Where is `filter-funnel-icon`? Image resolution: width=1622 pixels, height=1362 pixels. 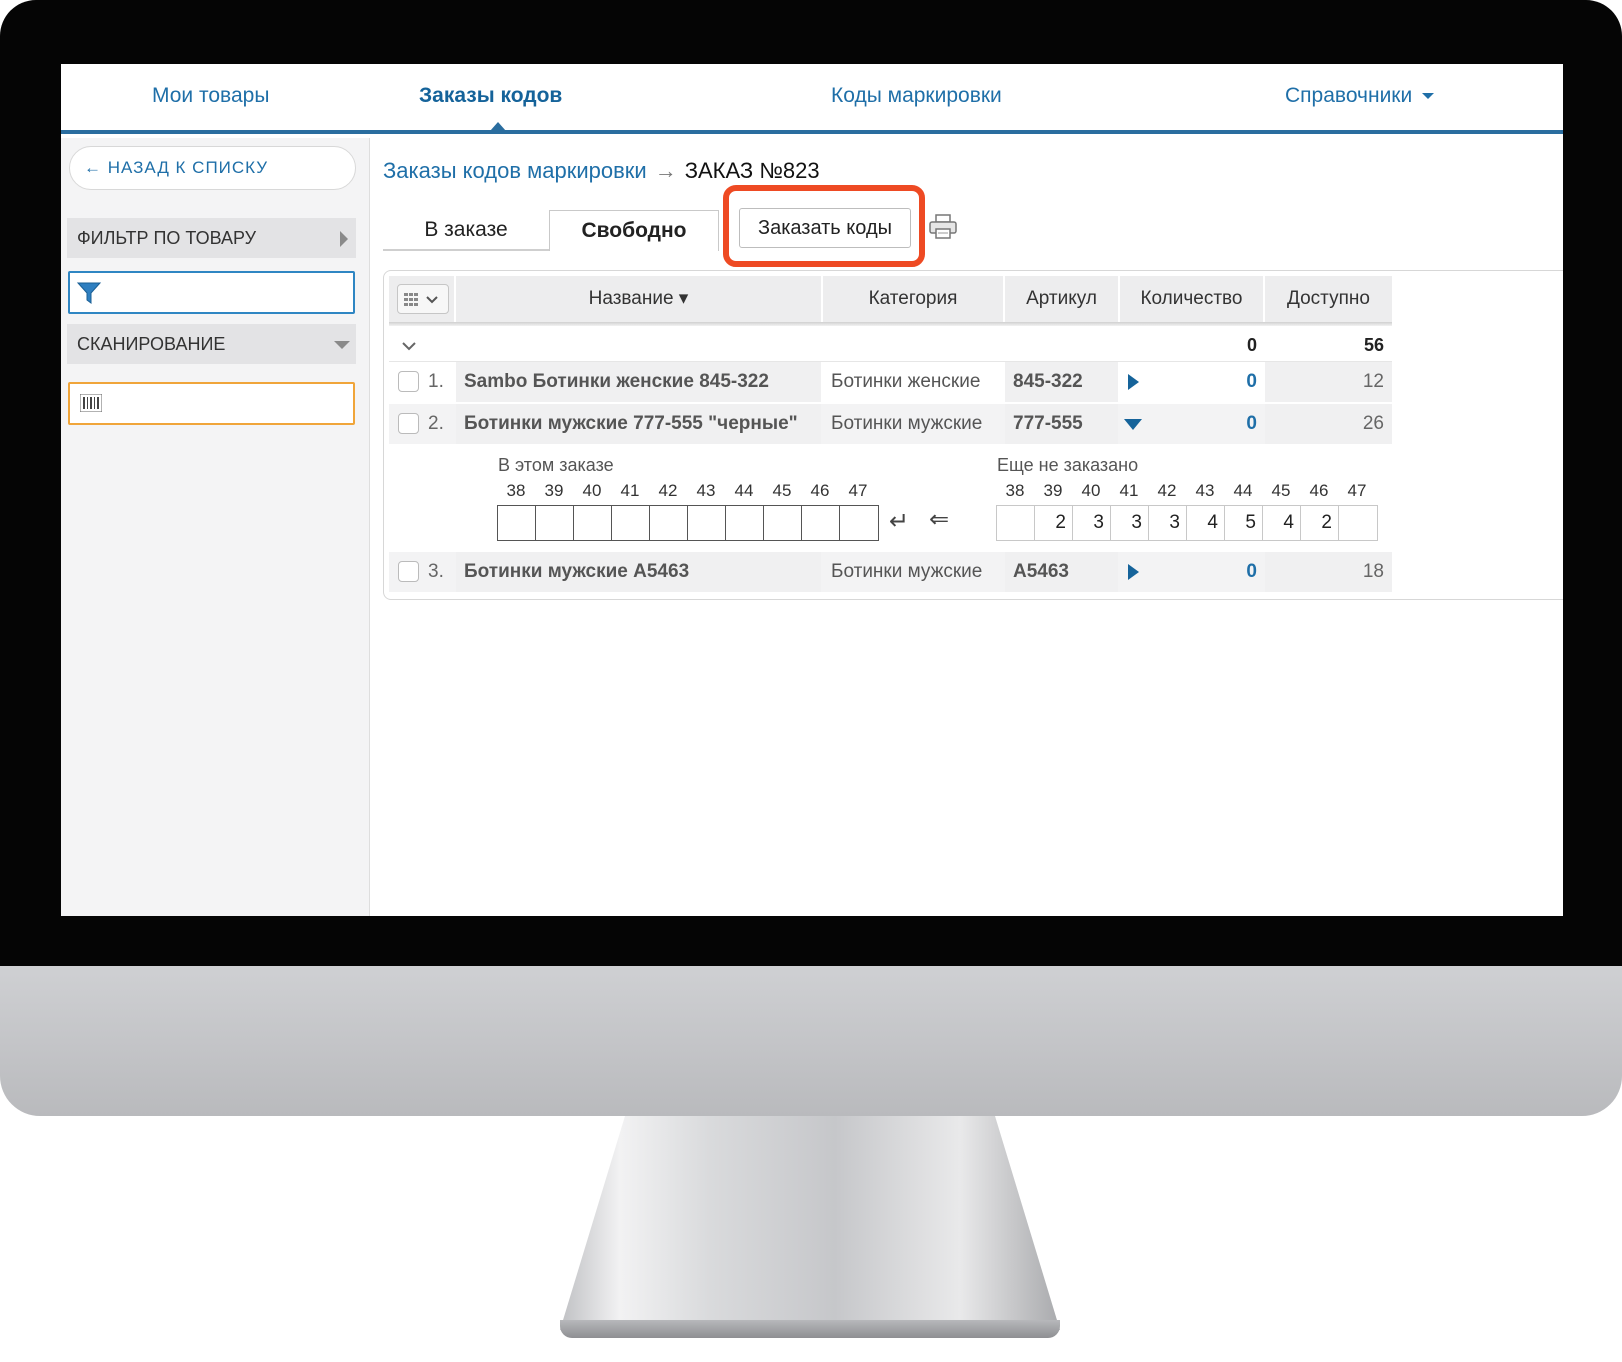 filter-funnel-icon is located at coordinates (89, 293).